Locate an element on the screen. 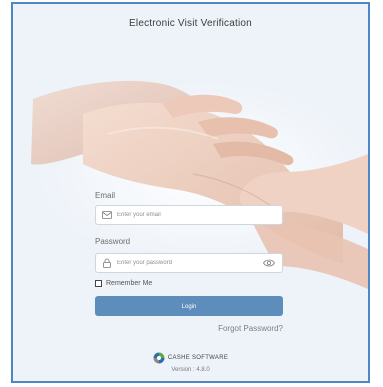  forgot-password-link: Forgot Password? is located at coordinates (247, 328).